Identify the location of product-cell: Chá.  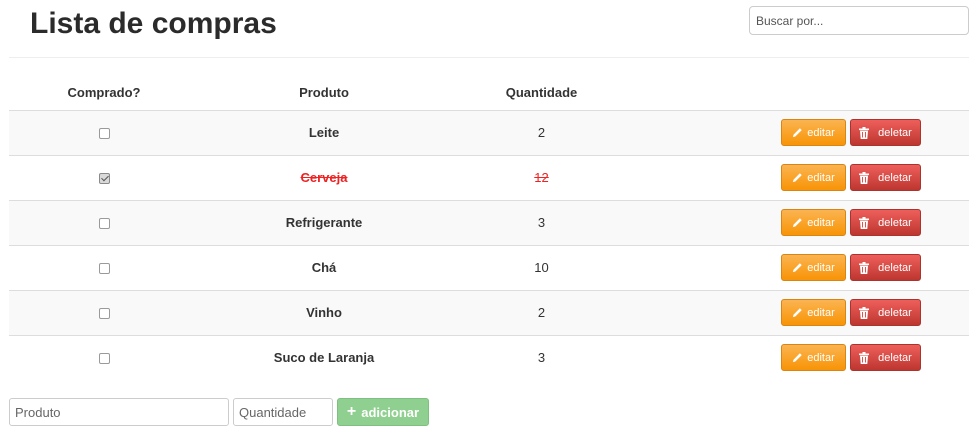
(324, 267).